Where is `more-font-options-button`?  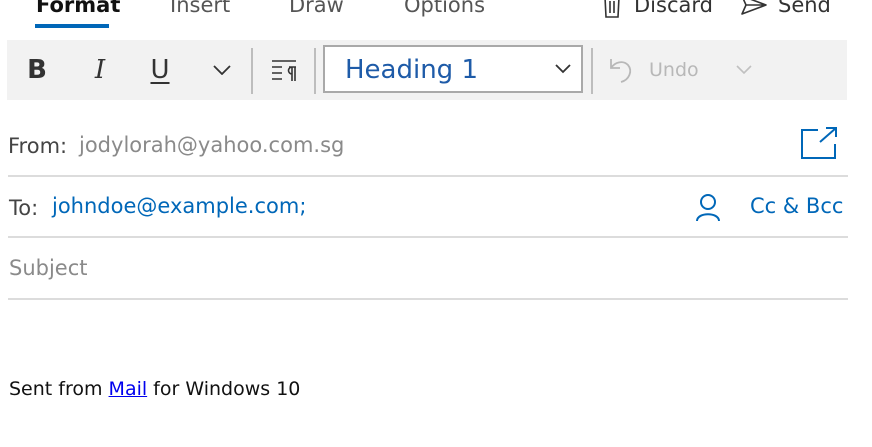
more-font-options-button is located at coordinates (222, 70).